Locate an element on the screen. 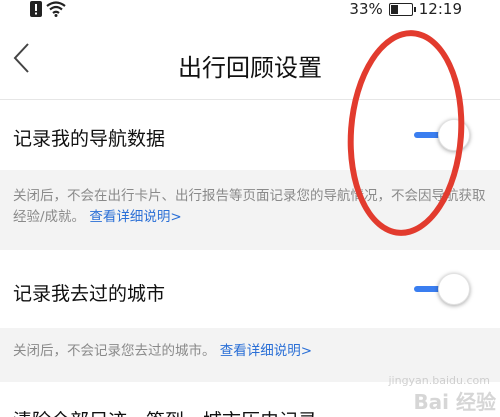  status-left-icons is located at coordinates (48, 9).